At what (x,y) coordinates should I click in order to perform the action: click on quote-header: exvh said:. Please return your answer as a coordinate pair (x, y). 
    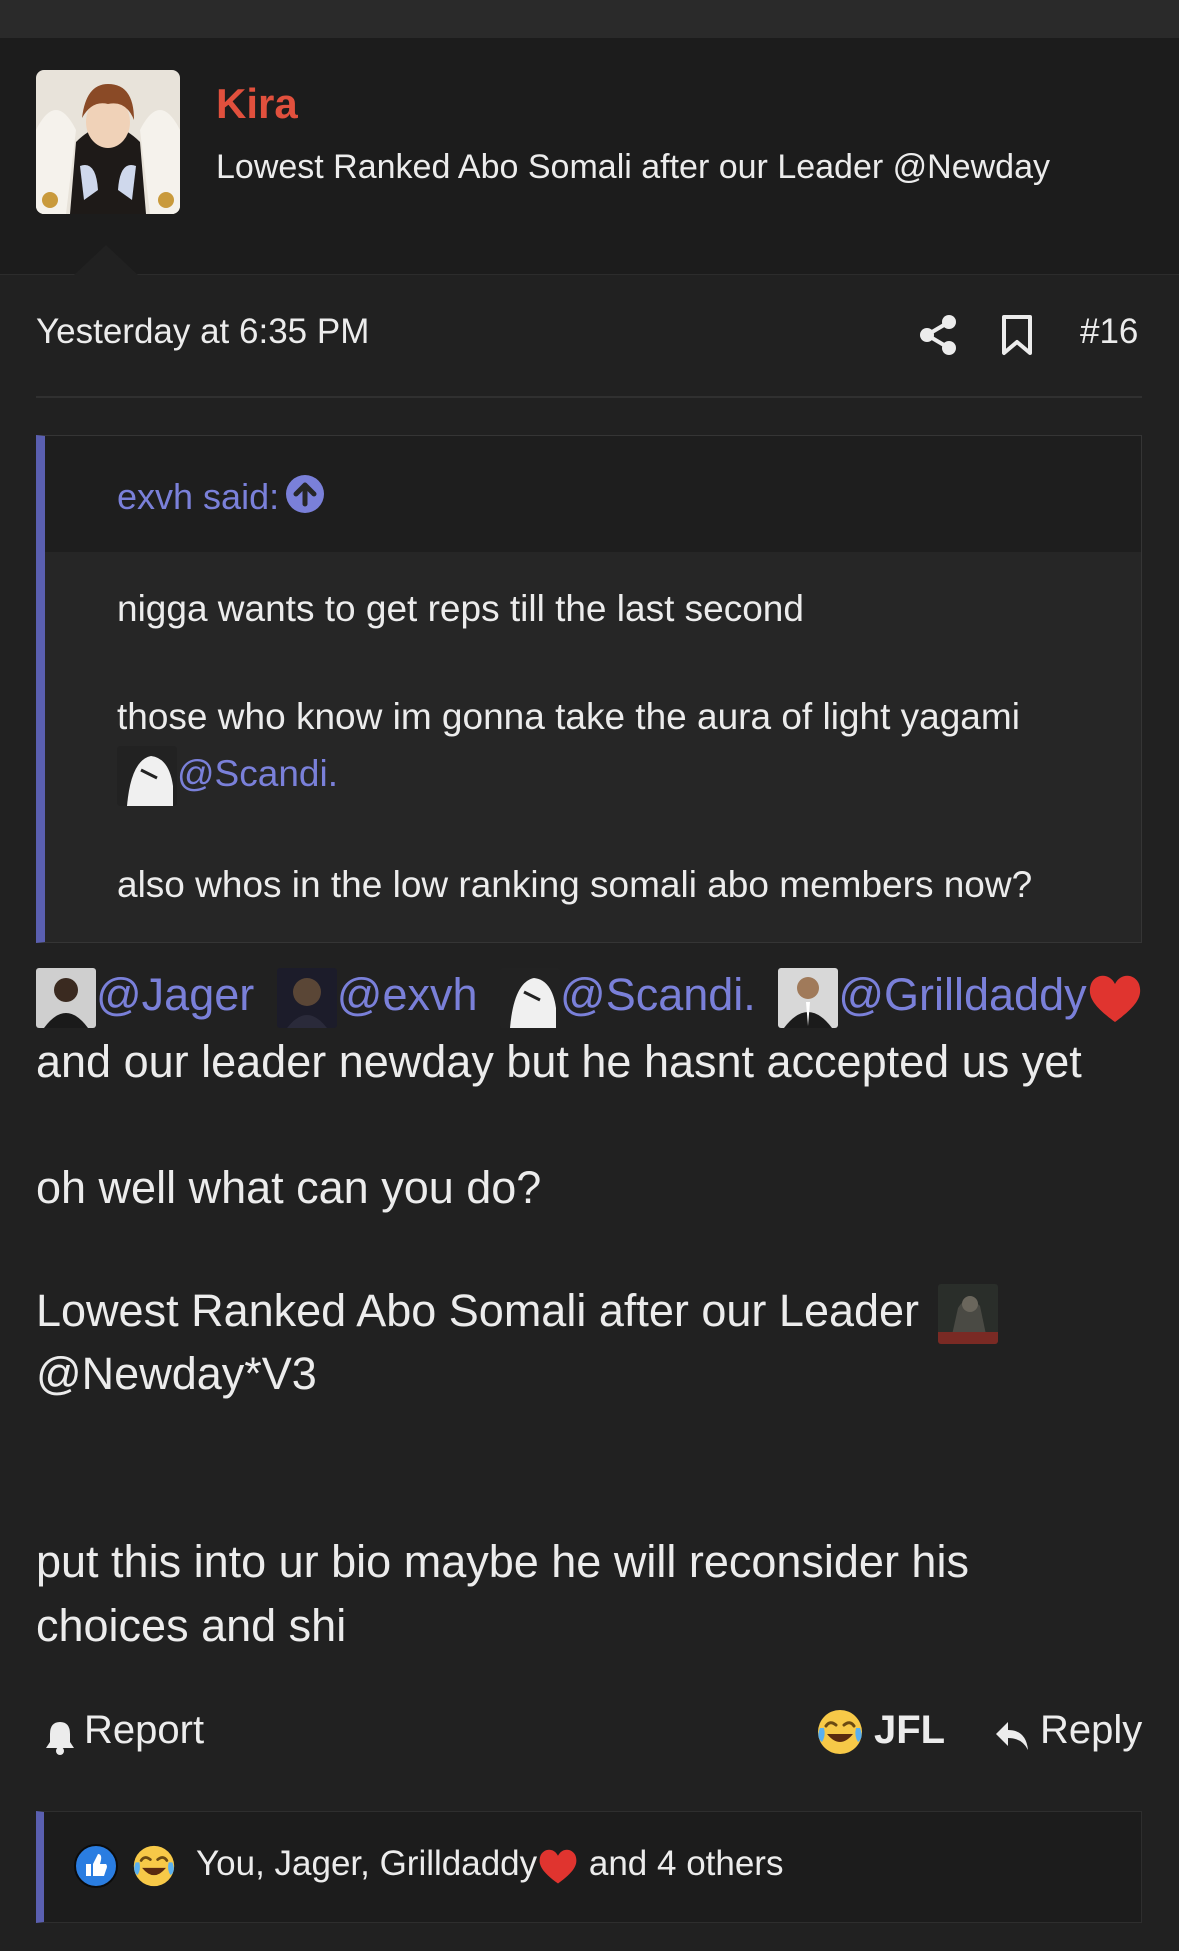
    Looking at the image, I should click on (593, 494).